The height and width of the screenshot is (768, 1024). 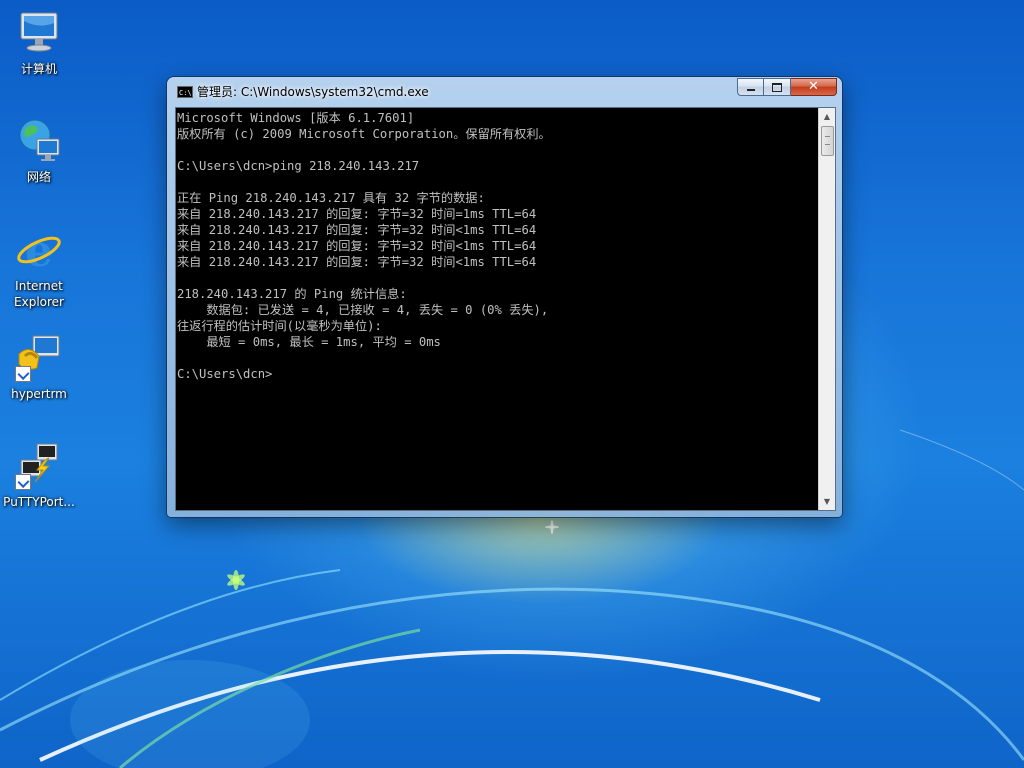 What do you see at coordinates (185, 92) in the screenshot?
I see `cmd-app-icon: C:\` at bounding box center [185, 92].